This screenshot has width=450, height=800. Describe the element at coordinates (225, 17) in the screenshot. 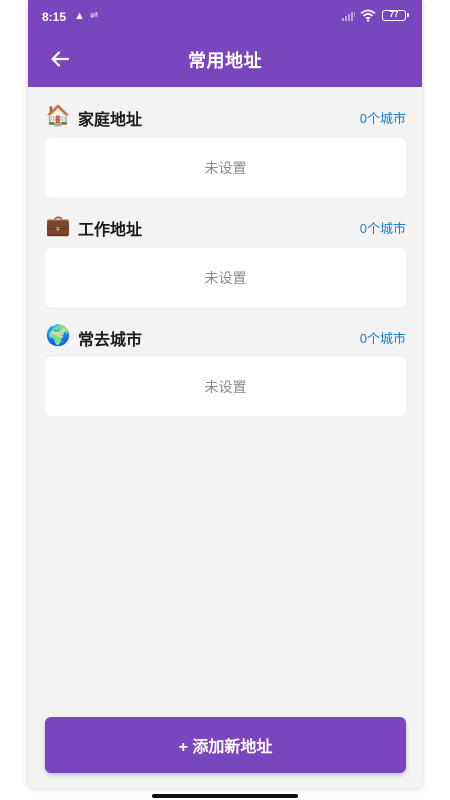

I see `status-bar: 8:15 ▲ ⇌ ! 77` at that location.